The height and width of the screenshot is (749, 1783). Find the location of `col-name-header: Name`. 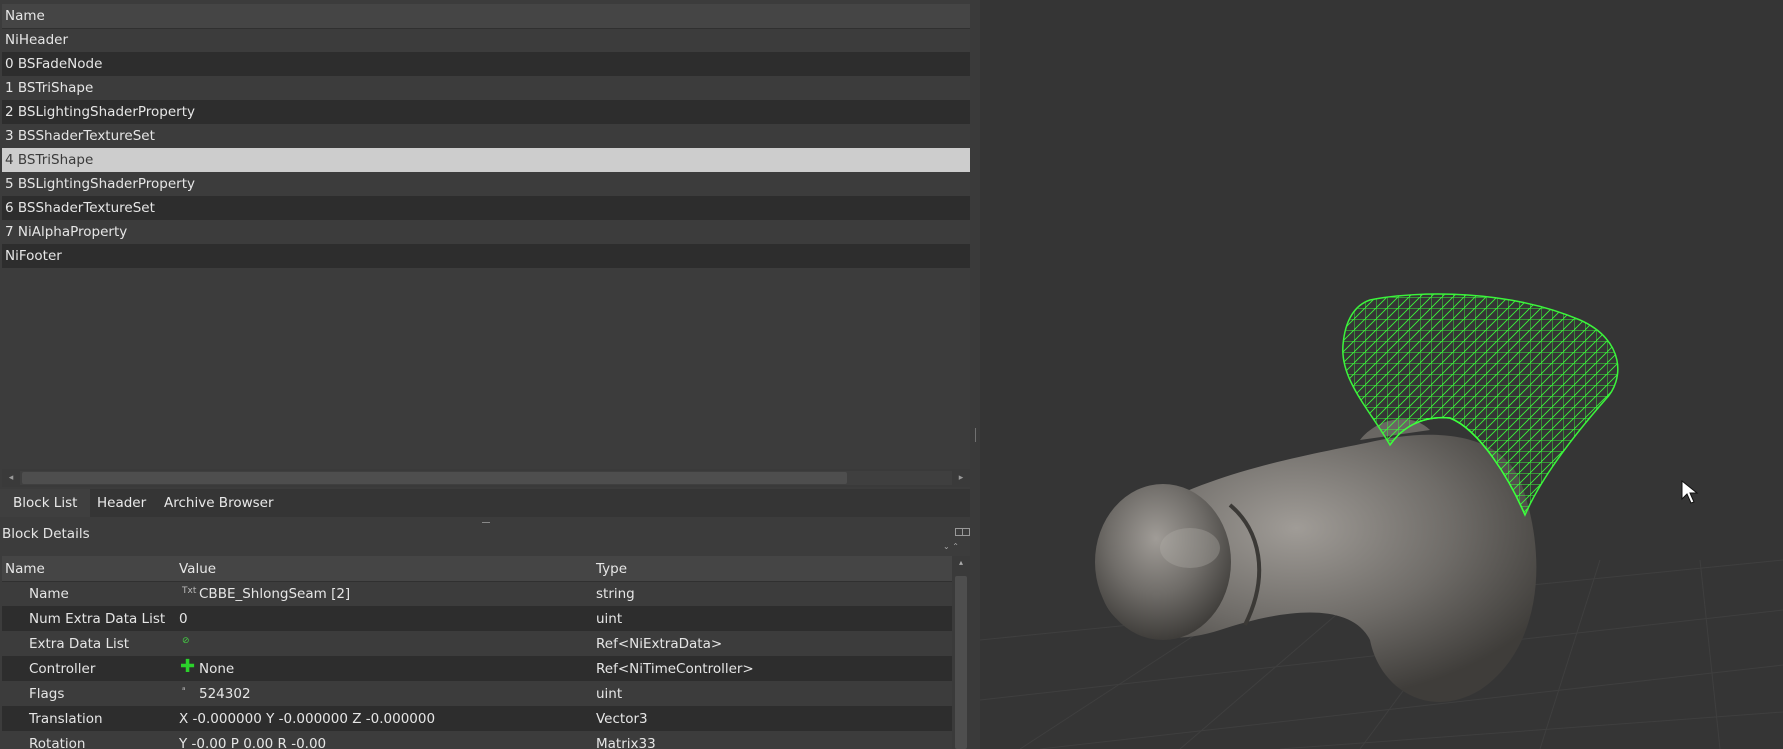

col-name-header: Name is located at coordinates (25, 569).